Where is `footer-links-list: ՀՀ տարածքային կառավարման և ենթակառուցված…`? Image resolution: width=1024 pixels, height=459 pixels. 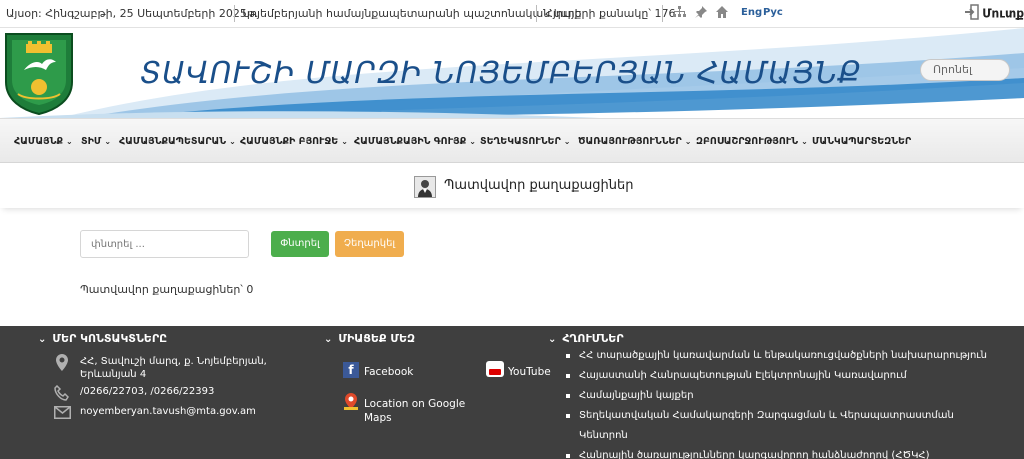
footer-links-list: ՀՀ տարածքային կառավարման և ենթակառուցված… is located at coordinates (781, 402).